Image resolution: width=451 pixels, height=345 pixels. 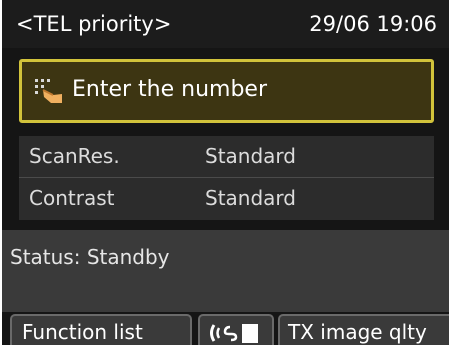 I want to click on status-text: Status: Standby, so click(x=90, y=257).